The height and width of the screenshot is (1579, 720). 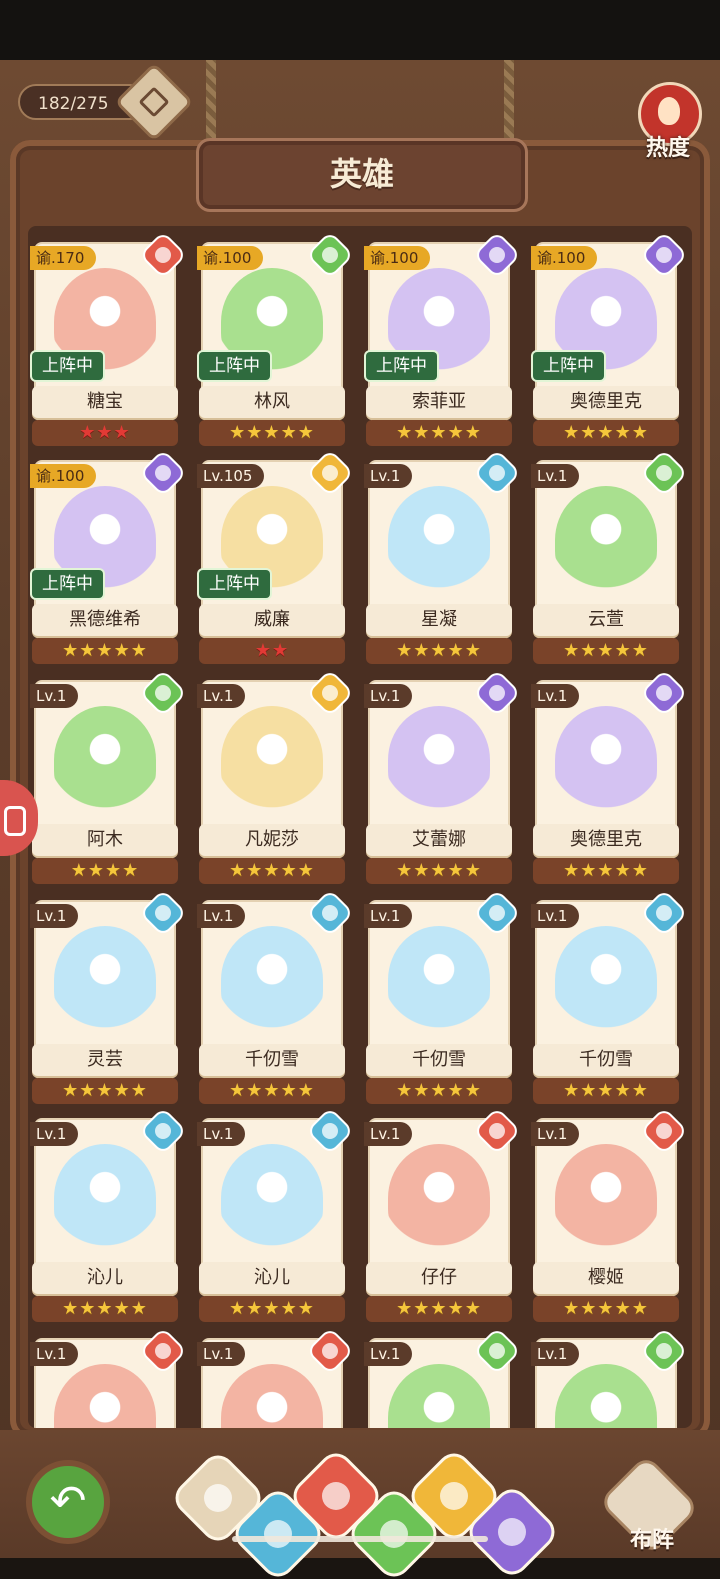 I want to click on hero-card: 谕.100 上阵中 林风 ★★★★★, so click(x=274, y=341).